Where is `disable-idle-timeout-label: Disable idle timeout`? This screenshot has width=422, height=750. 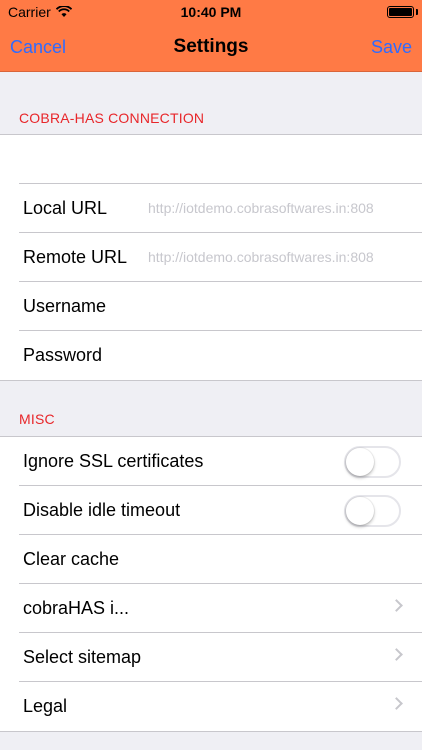 disable-idle-timeout-label: Disable idle timeout is located at coordinates (102, 510).